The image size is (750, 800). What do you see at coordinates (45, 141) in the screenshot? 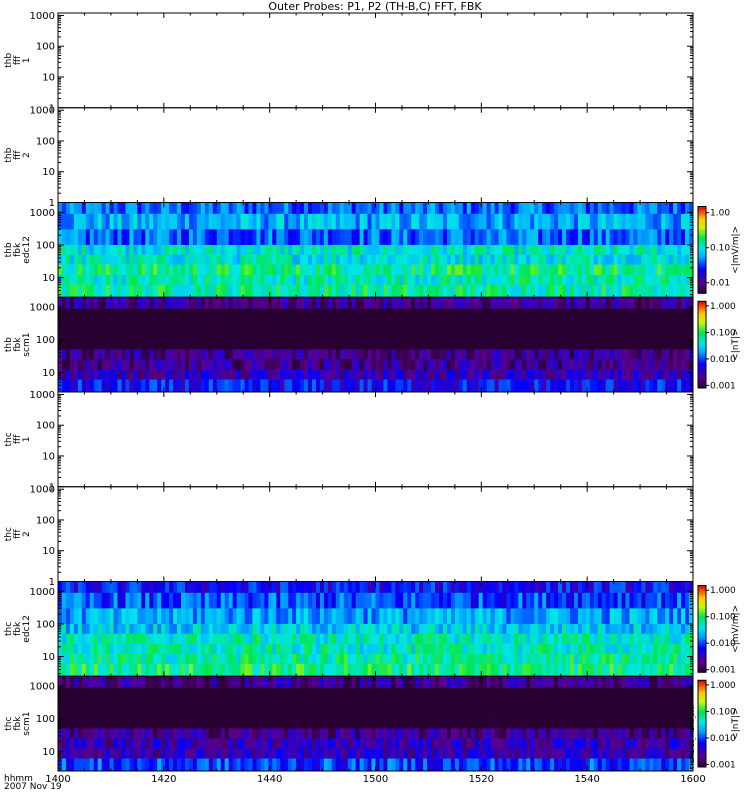
I see `y-tick-label: 100` at bounding box center [45, 141].